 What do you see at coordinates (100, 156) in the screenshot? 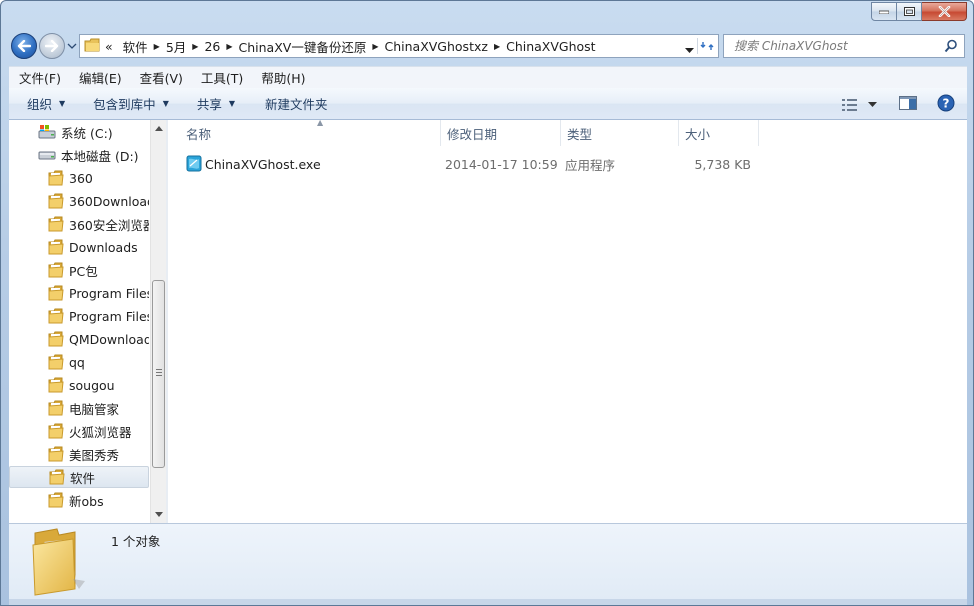
I see `tree-item-label: 本地磁盘 (D:)` at bounding box center [100, 156].